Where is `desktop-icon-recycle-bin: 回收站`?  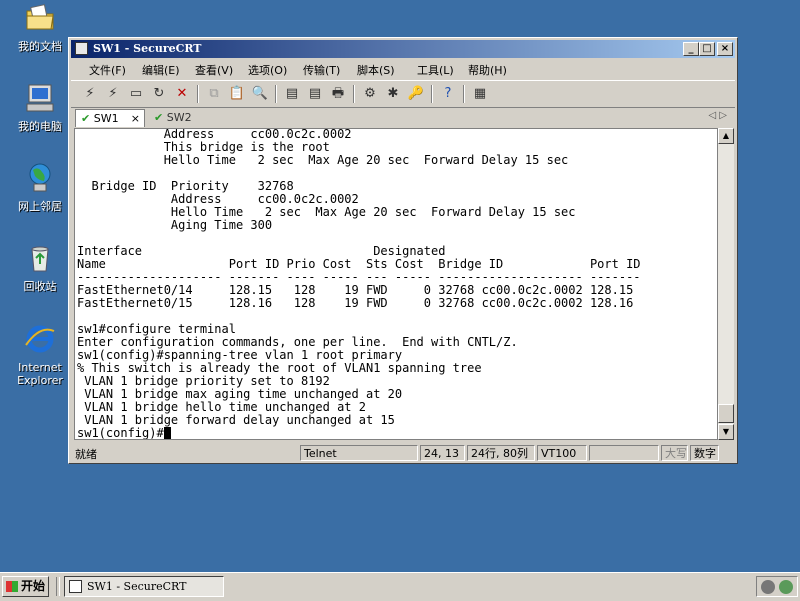
desktop-icon-recycle-bin: 回收站 is located at coordinates (40, 267).